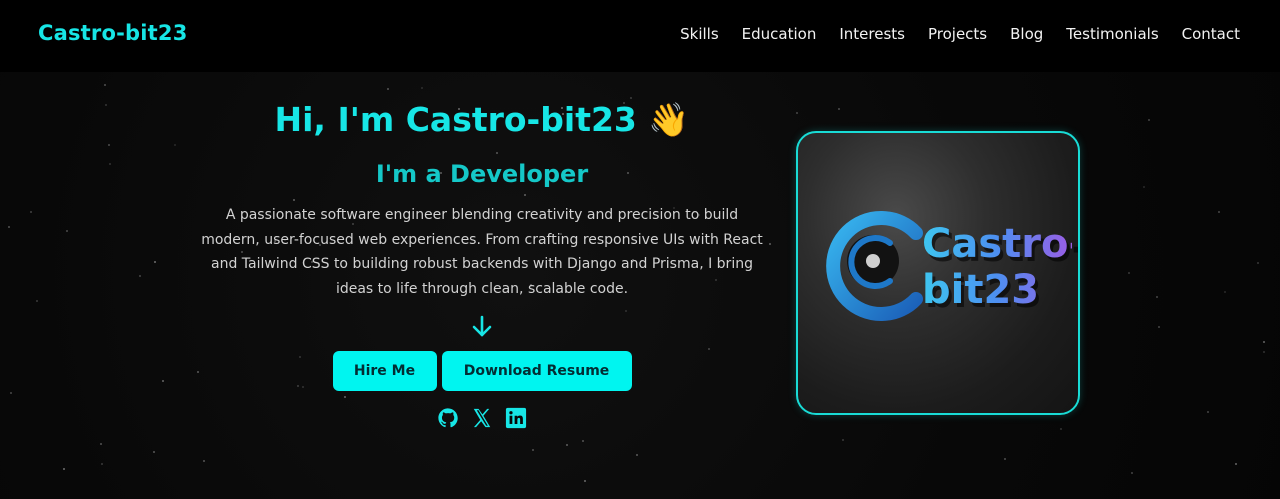  Describe the element at coordinates (669, 119) in the screenshot. I see `waving-hand-icon: 👋` at that location.